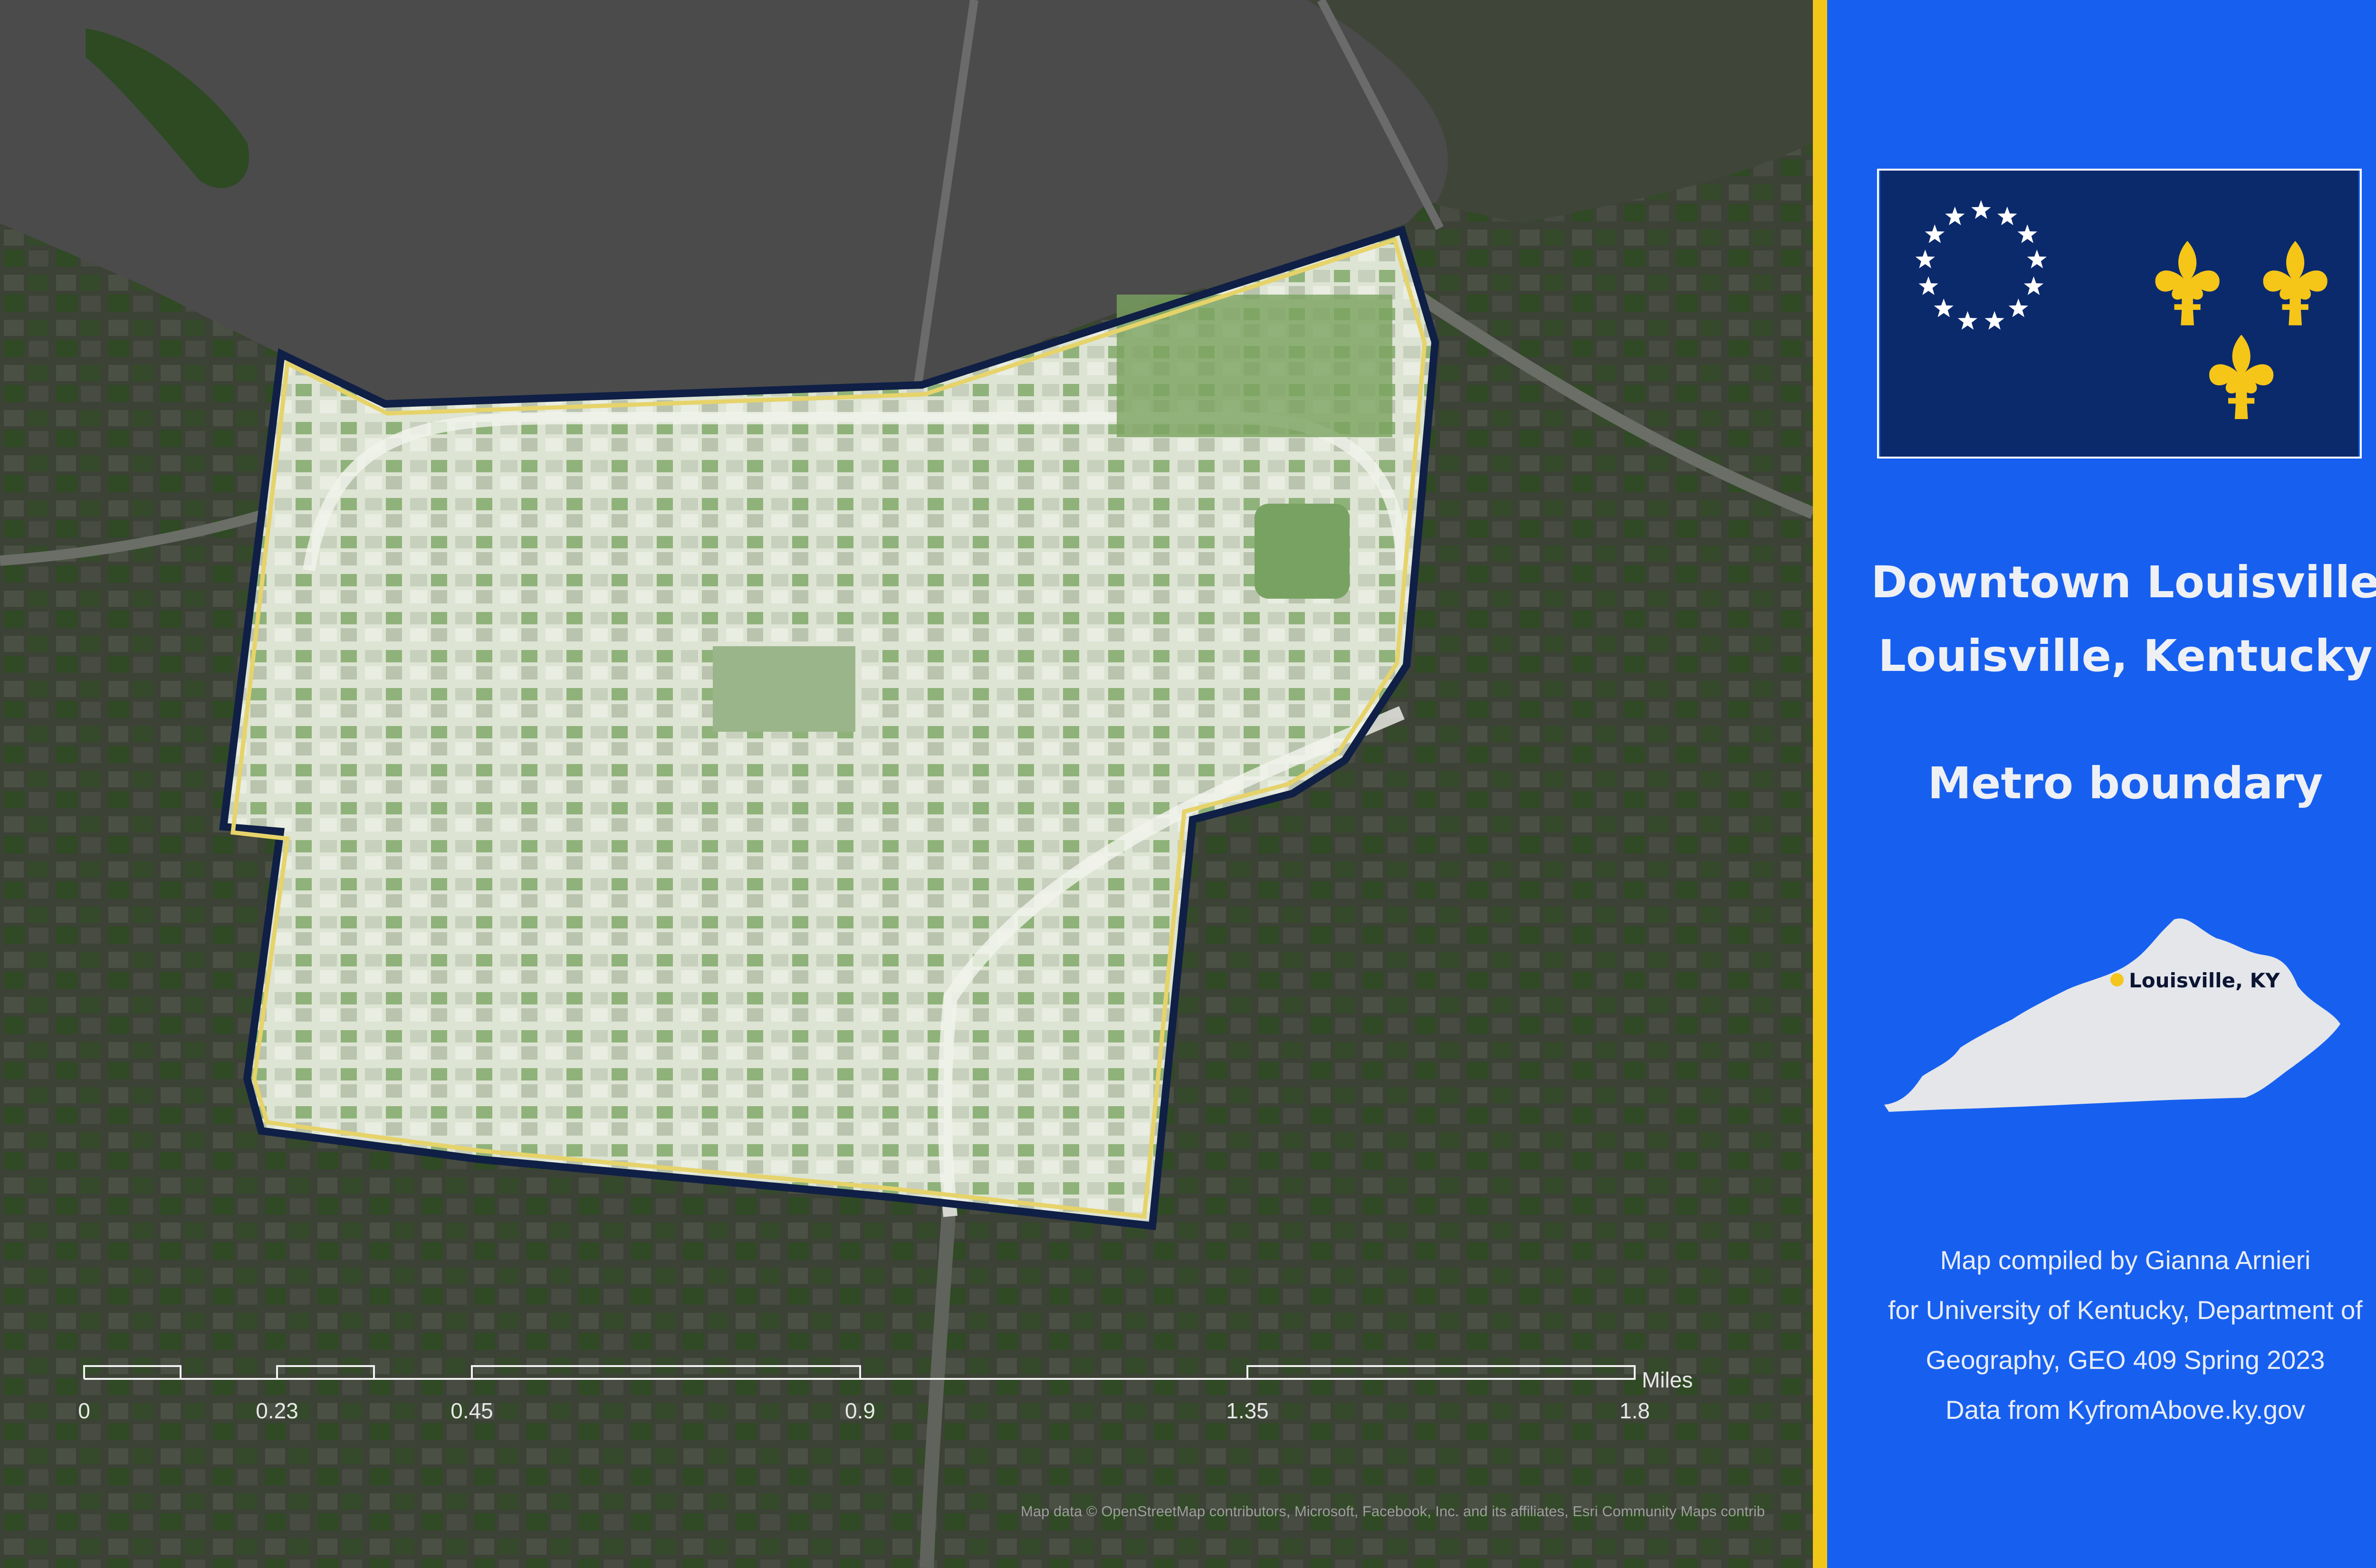  I want to click on kentucky-outline, so click(2112, 1015).